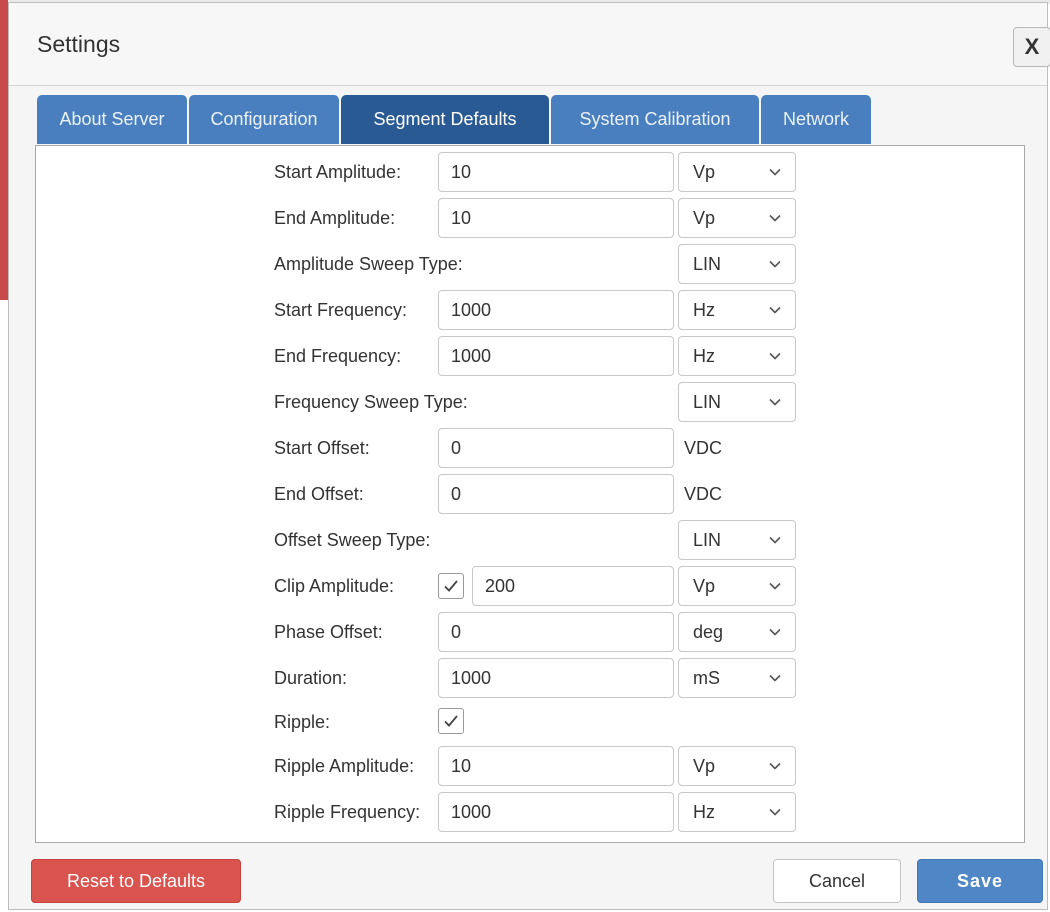 The image size is (1050, 912). I want to click on tab-system-calibration: System Calibration, so click(655, 119).